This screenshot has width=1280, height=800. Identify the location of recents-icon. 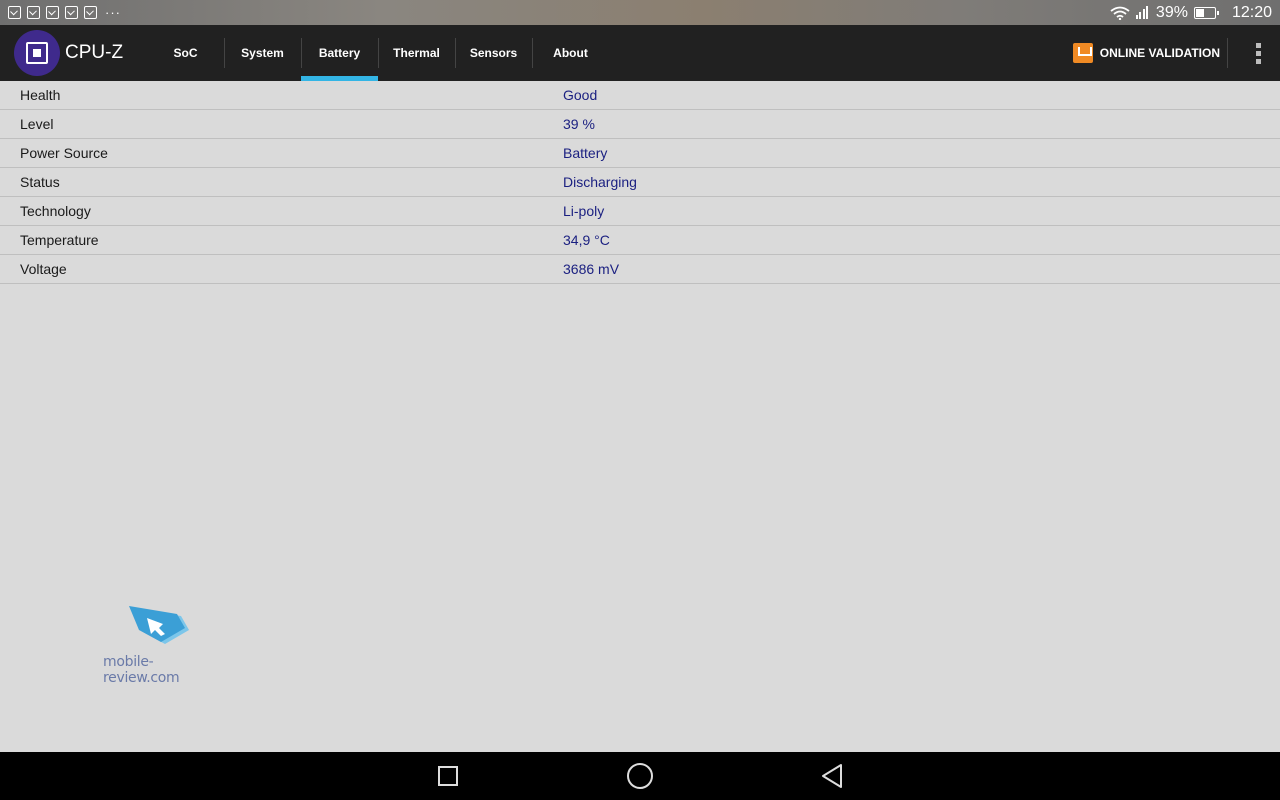
(448, 776).